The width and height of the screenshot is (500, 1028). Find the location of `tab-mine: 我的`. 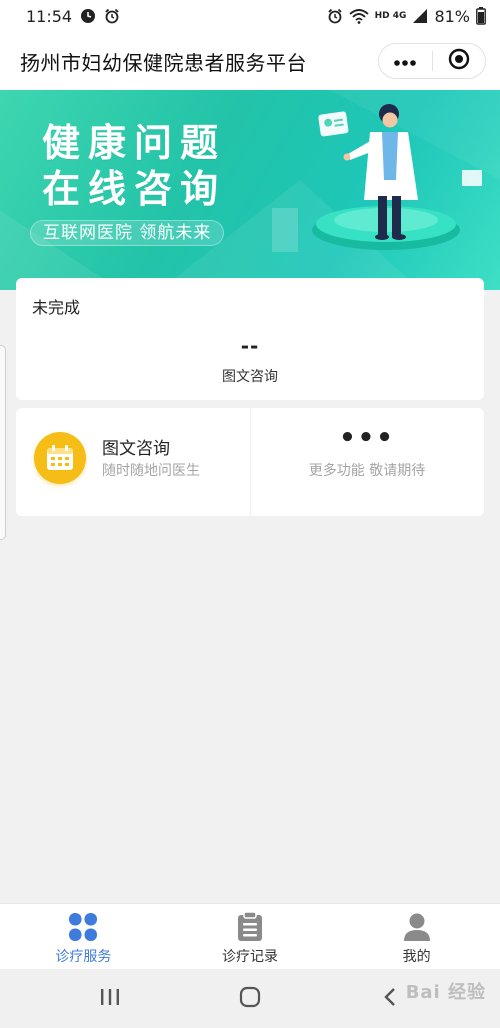

tab-mine: 我的 is located at coordinates (416, 936).